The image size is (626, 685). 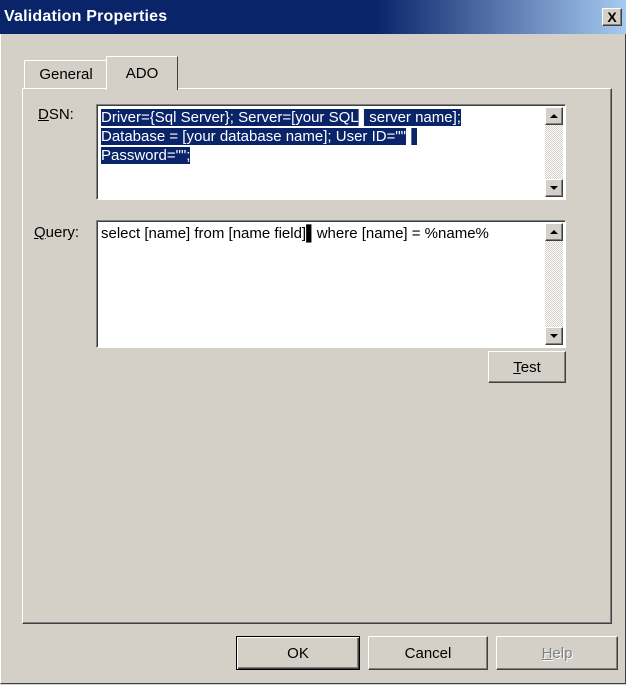 I want to click on cancel-button-label: Cancel, so click(x=428, y=653).